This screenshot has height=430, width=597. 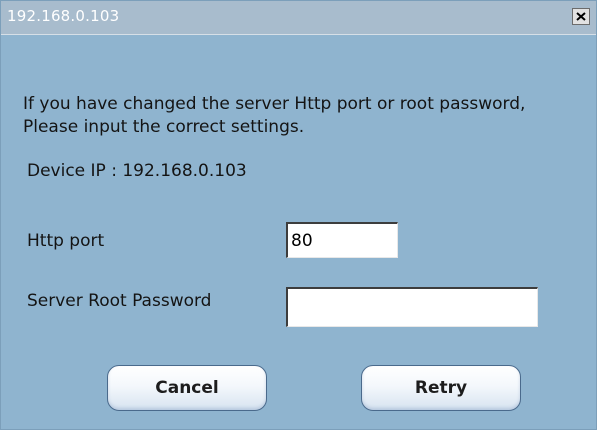 I want to click on root-password-label: Server Root Password, so click(x=119, y=301).